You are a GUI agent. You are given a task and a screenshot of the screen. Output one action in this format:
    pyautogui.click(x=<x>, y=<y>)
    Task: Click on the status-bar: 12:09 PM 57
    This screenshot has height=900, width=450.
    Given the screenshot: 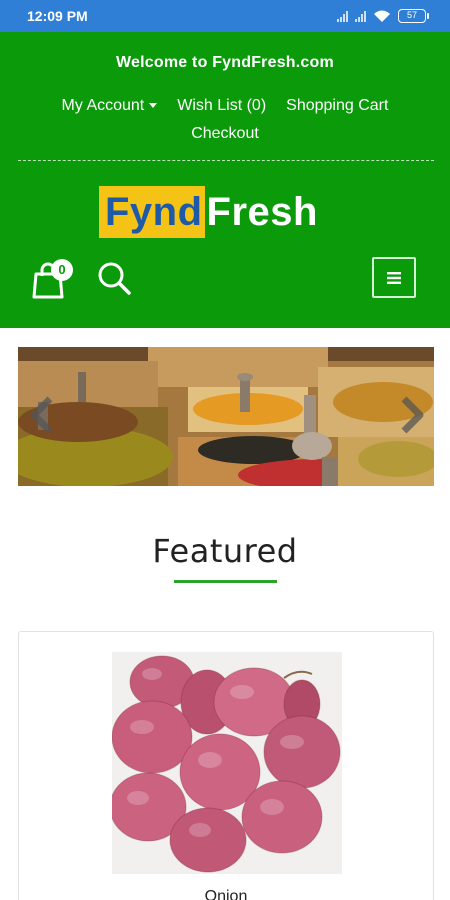 What is the action you would take?
    pyautogui.click(x=225, y=16)
    